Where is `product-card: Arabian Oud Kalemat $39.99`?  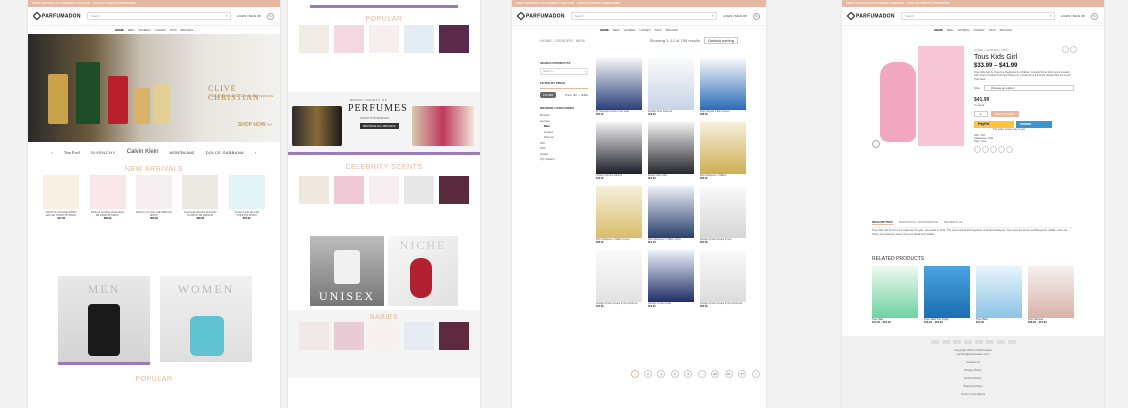
product-card: Arabian Oud Kalemat $39.99 is located at coordinates (671, 87).